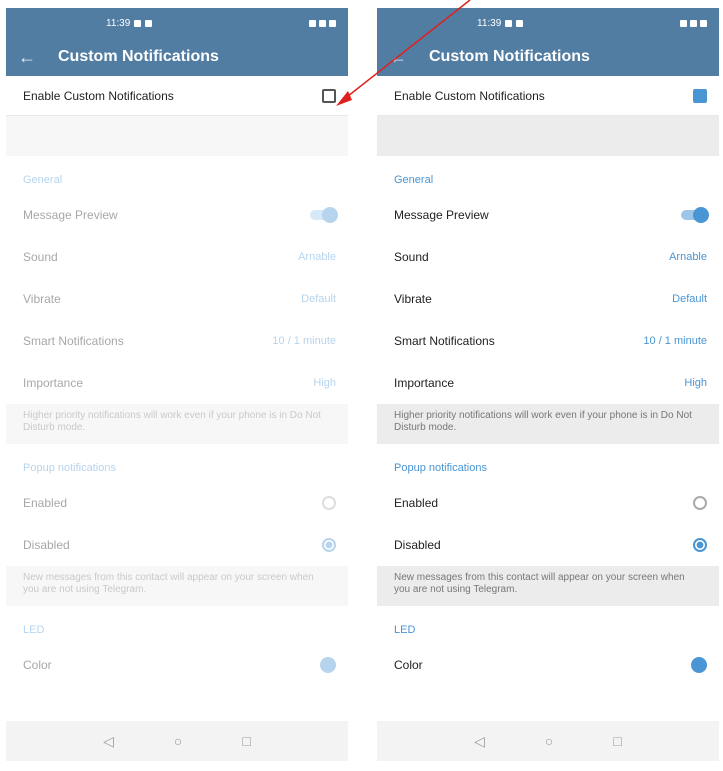 The width and height of the screenshot is (723, 771). What do you see at coordinates (344, 98) in the screenshot?
I see `annotation-arrow-head` at bounding box center [344, 98].